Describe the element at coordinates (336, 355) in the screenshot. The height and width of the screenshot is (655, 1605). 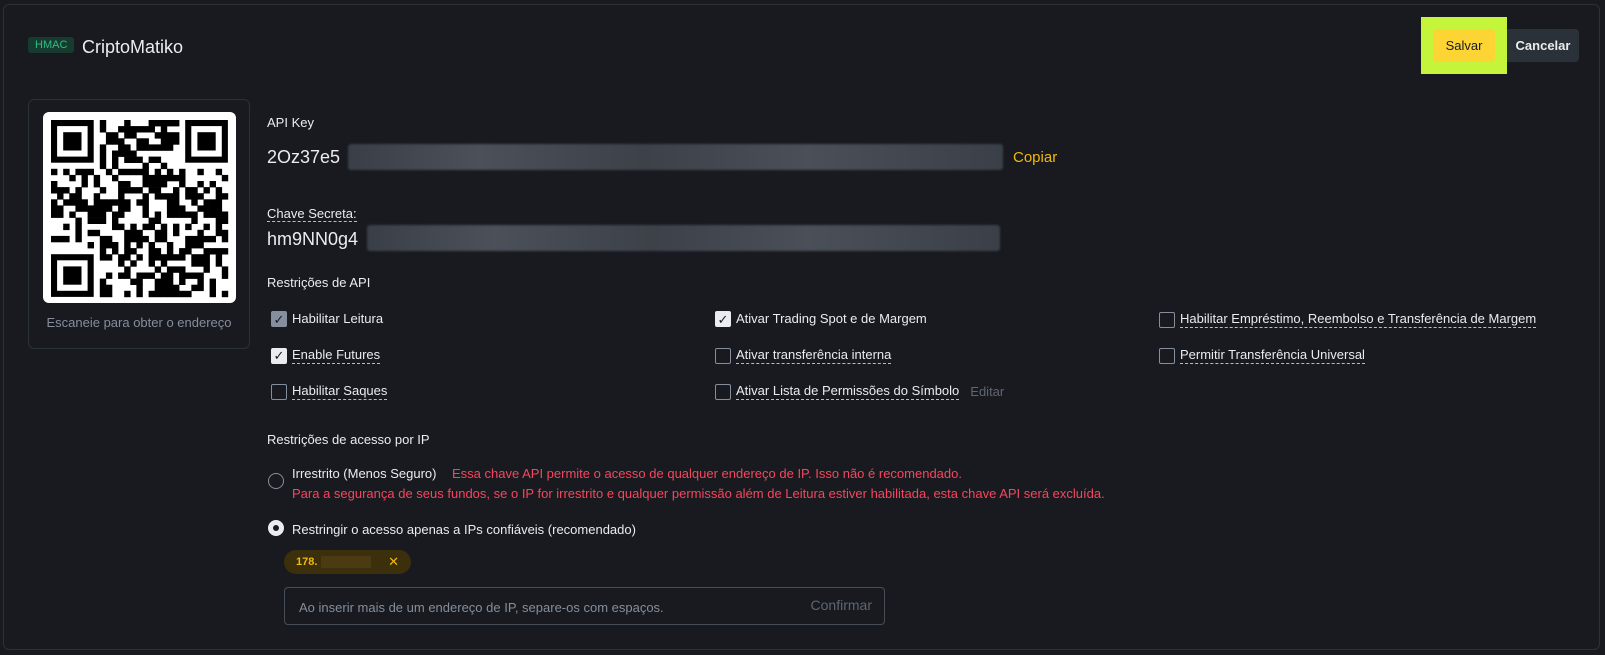
I see `perm-label: Enable Futures` at that location.